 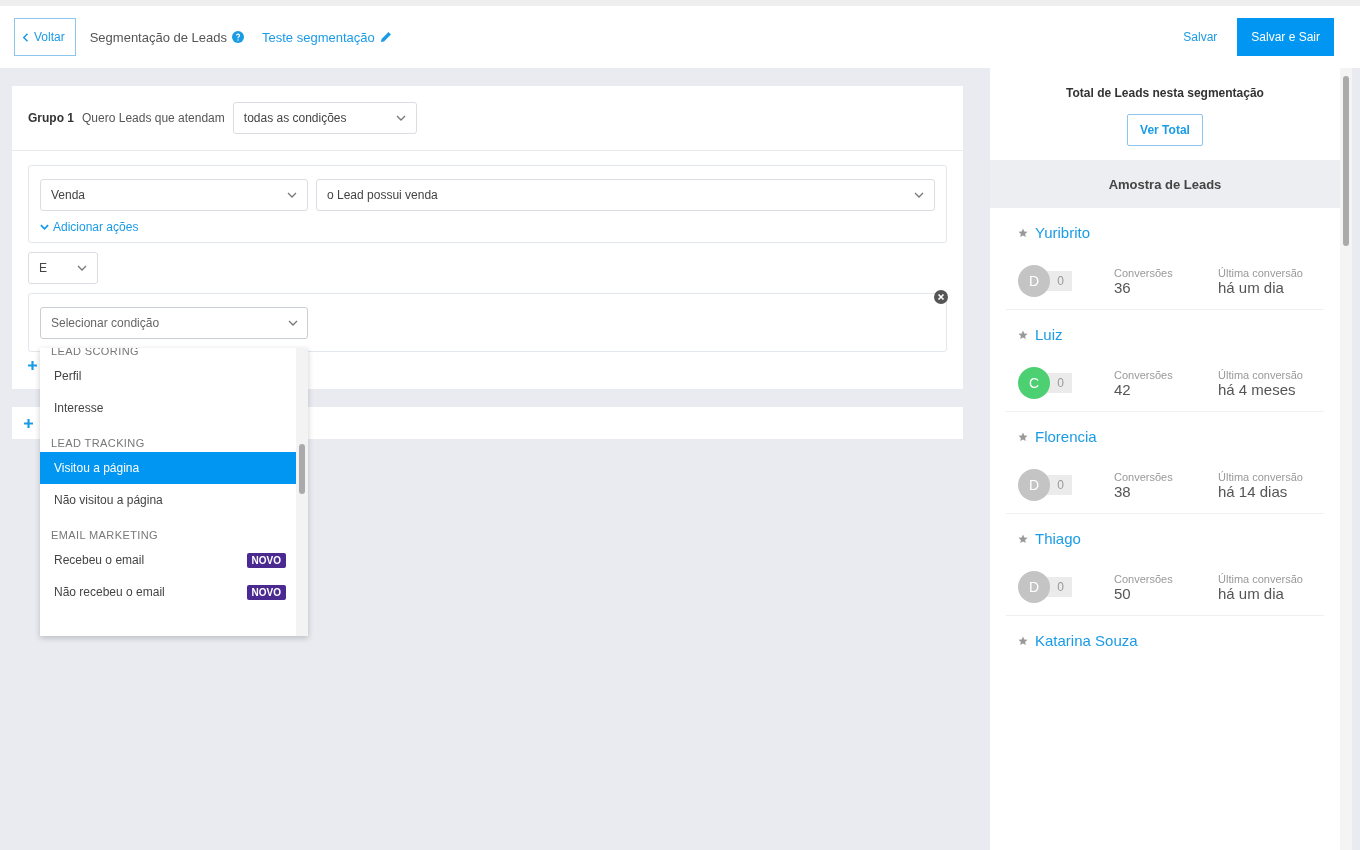 What do you see at coordinates (168, 592) in the screenshot?
I see `dropdown-option: Não recebeu o email NOVO` at bounding box center [168, 592].